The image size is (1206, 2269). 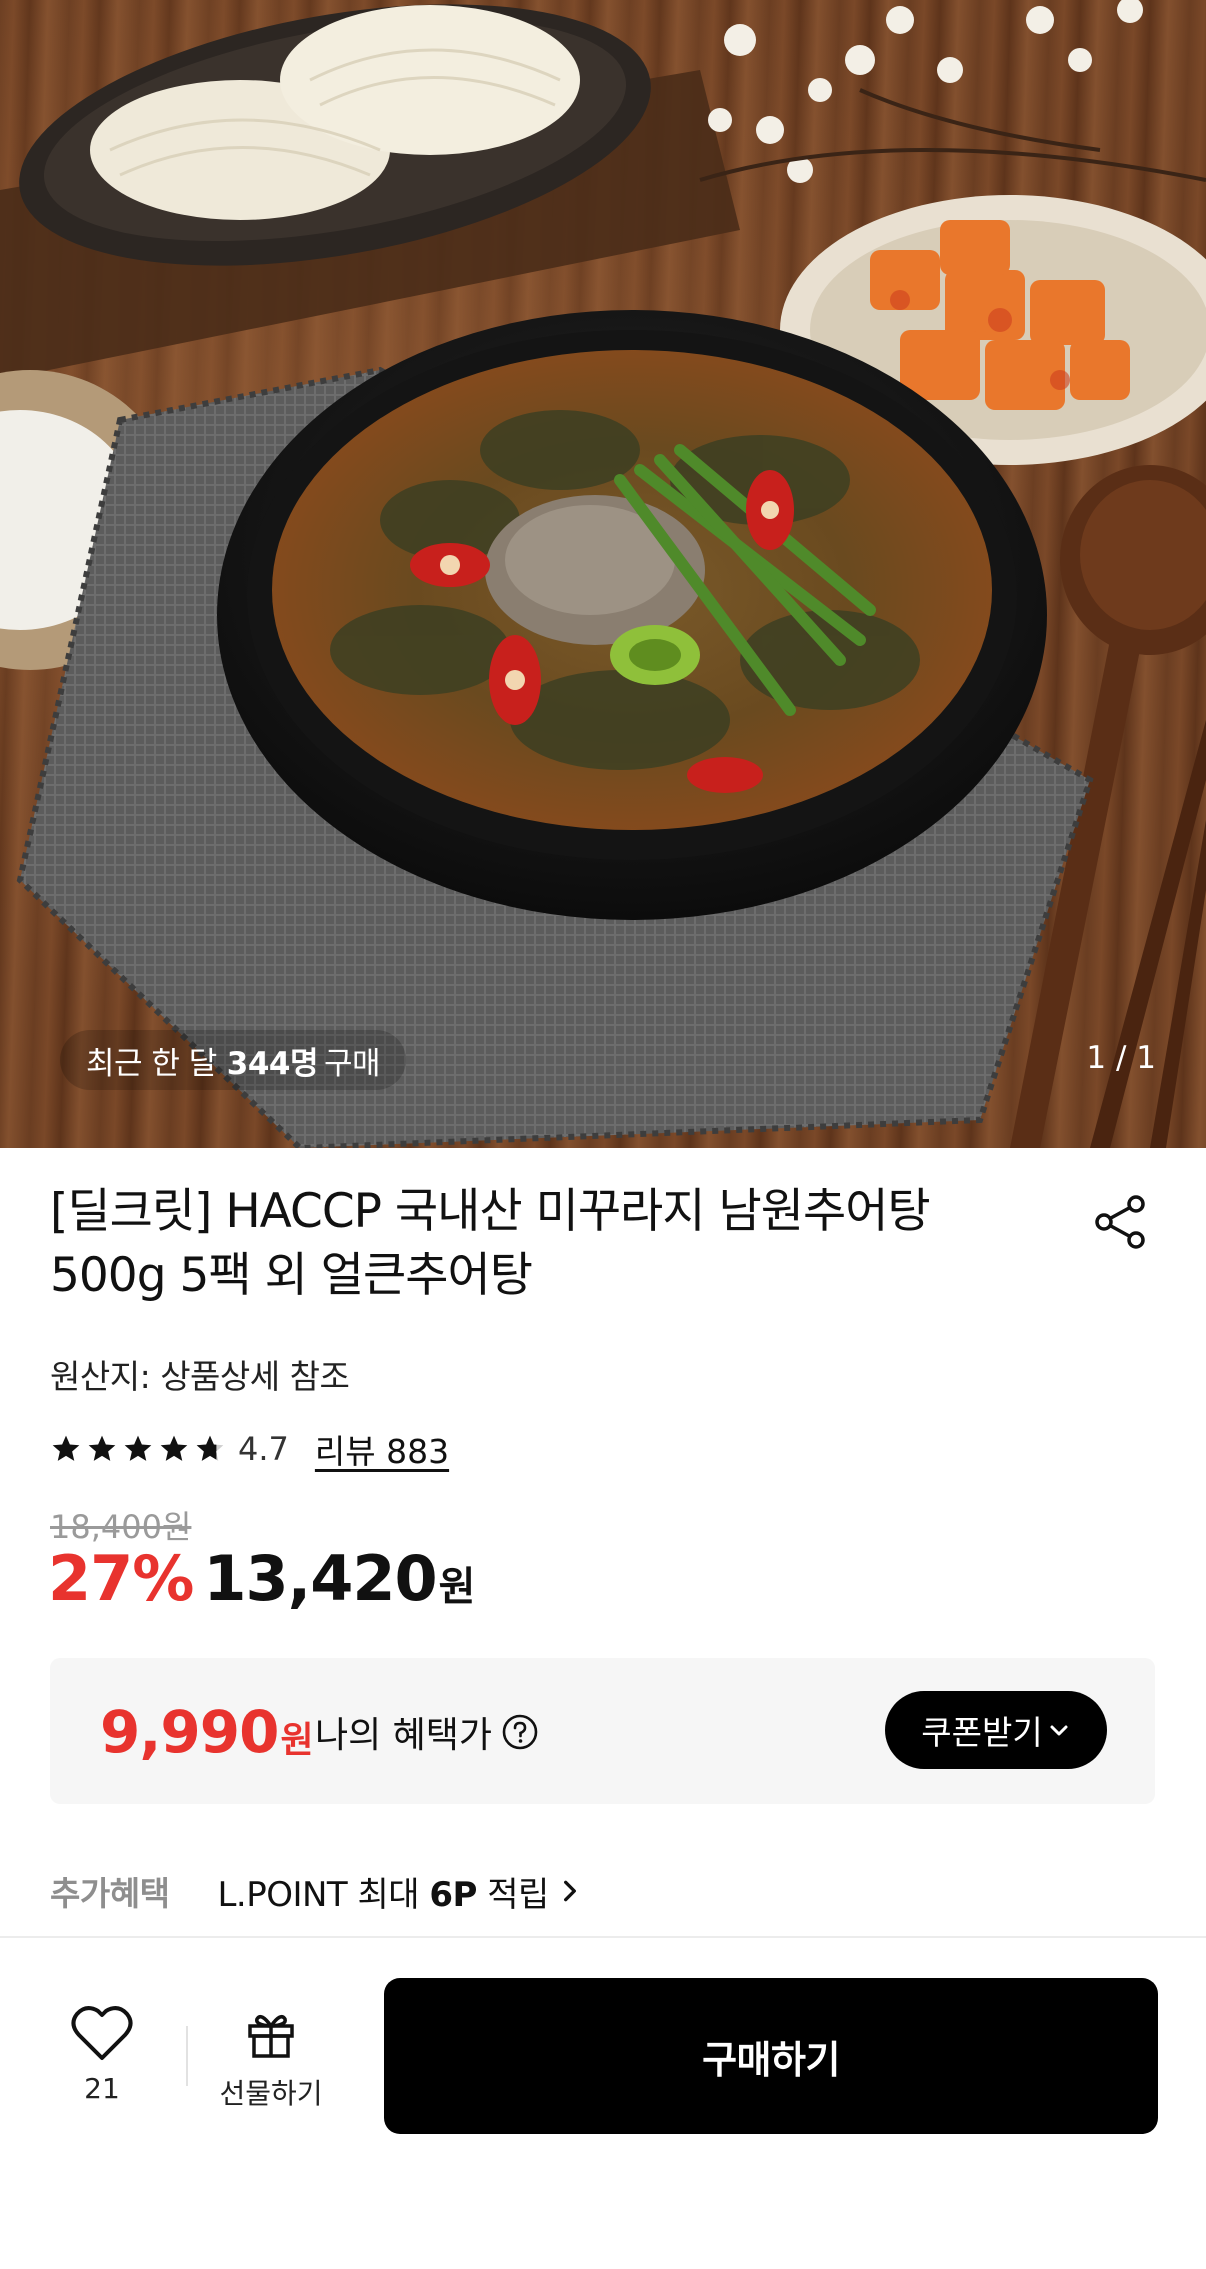 I want to click on heart-icon, so click(x=102, y=2033).